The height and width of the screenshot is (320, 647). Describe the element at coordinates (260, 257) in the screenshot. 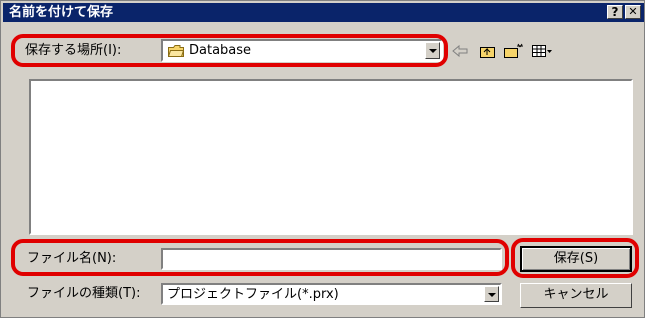

I see `filename-highlight` at that location.